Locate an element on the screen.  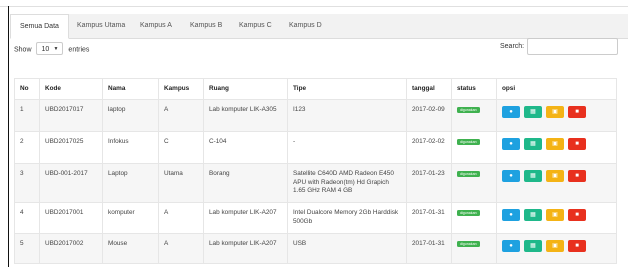
cell-nama: Laptop is located at coordinates (130, 183).